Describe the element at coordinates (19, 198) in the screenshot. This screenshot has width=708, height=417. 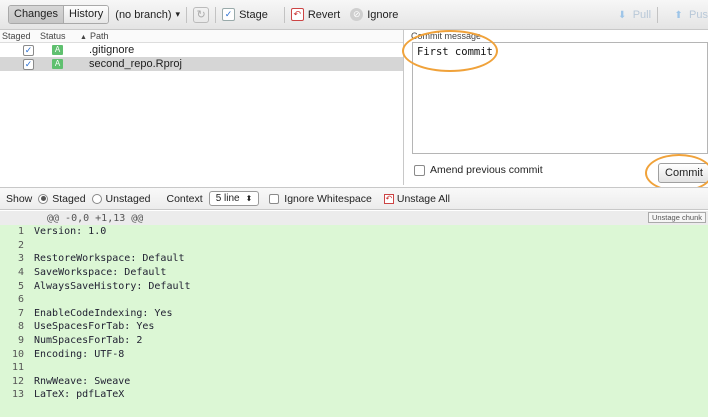
I see `show-label: Show` at that location.